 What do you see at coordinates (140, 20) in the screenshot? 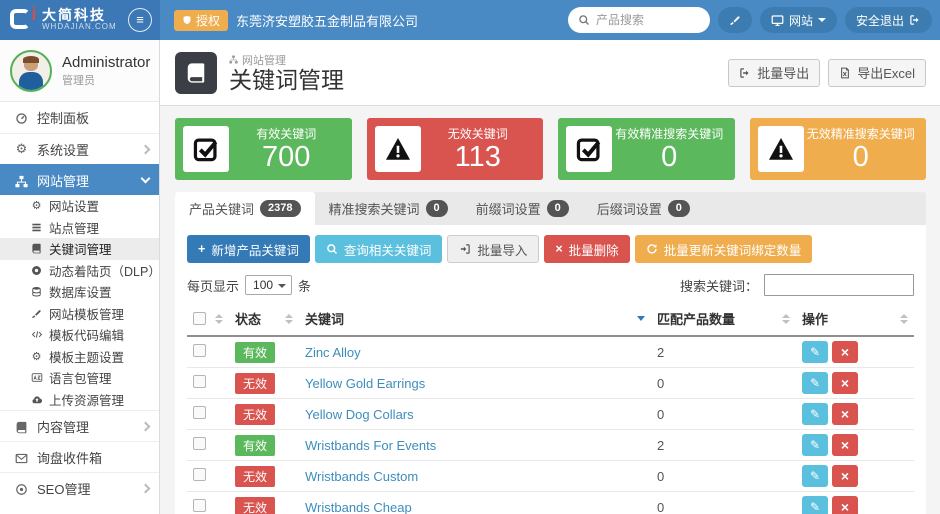
I see `sidebar-toggle-button: ≡` at bounding box center [140, 20].